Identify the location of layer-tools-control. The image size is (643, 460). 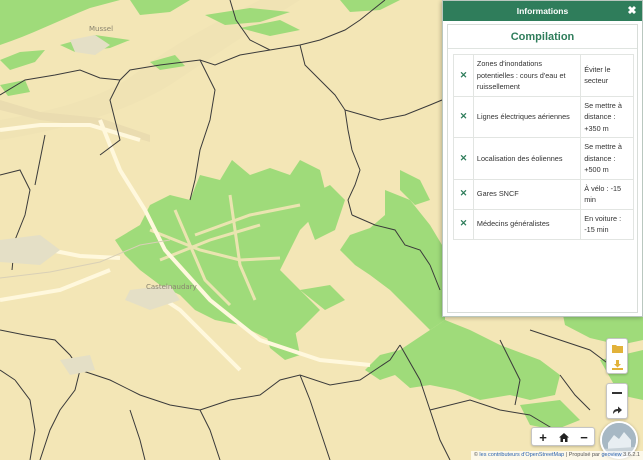
(617, 356).